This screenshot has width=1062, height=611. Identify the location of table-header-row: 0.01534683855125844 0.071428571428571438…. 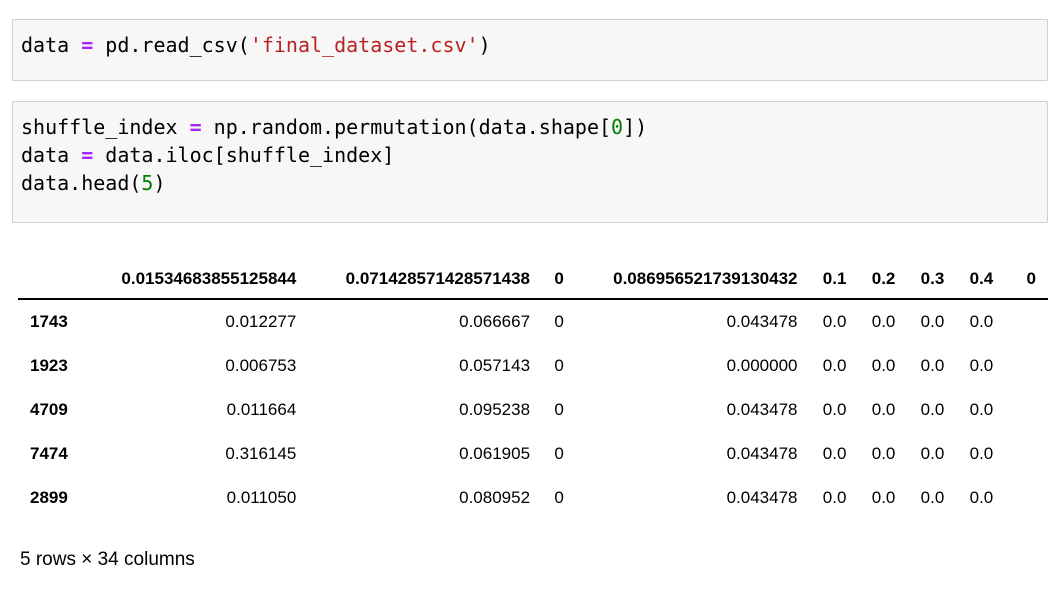
(533, 280).